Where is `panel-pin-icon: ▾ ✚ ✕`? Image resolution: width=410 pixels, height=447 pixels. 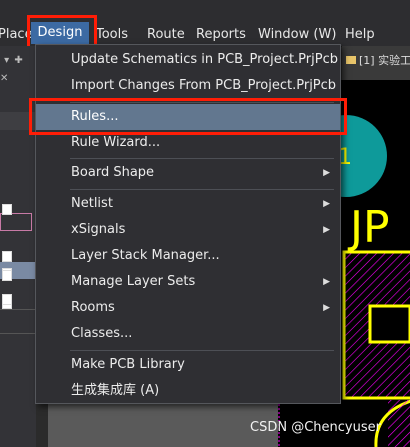
panel-pin-icon: ▾ ✚ ✕ is located at coordinates (18, 68).